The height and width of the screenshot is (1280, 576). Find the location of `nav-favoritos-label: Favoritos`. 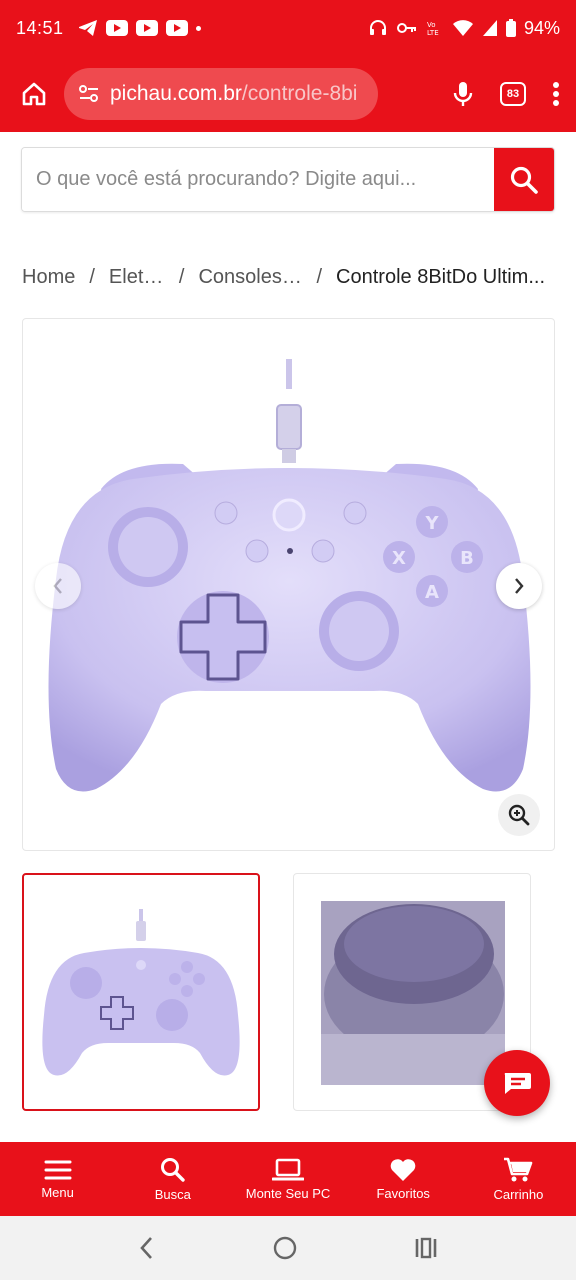

nav-favoritos-label: Favoritos is located at coordinates (403, 1193).